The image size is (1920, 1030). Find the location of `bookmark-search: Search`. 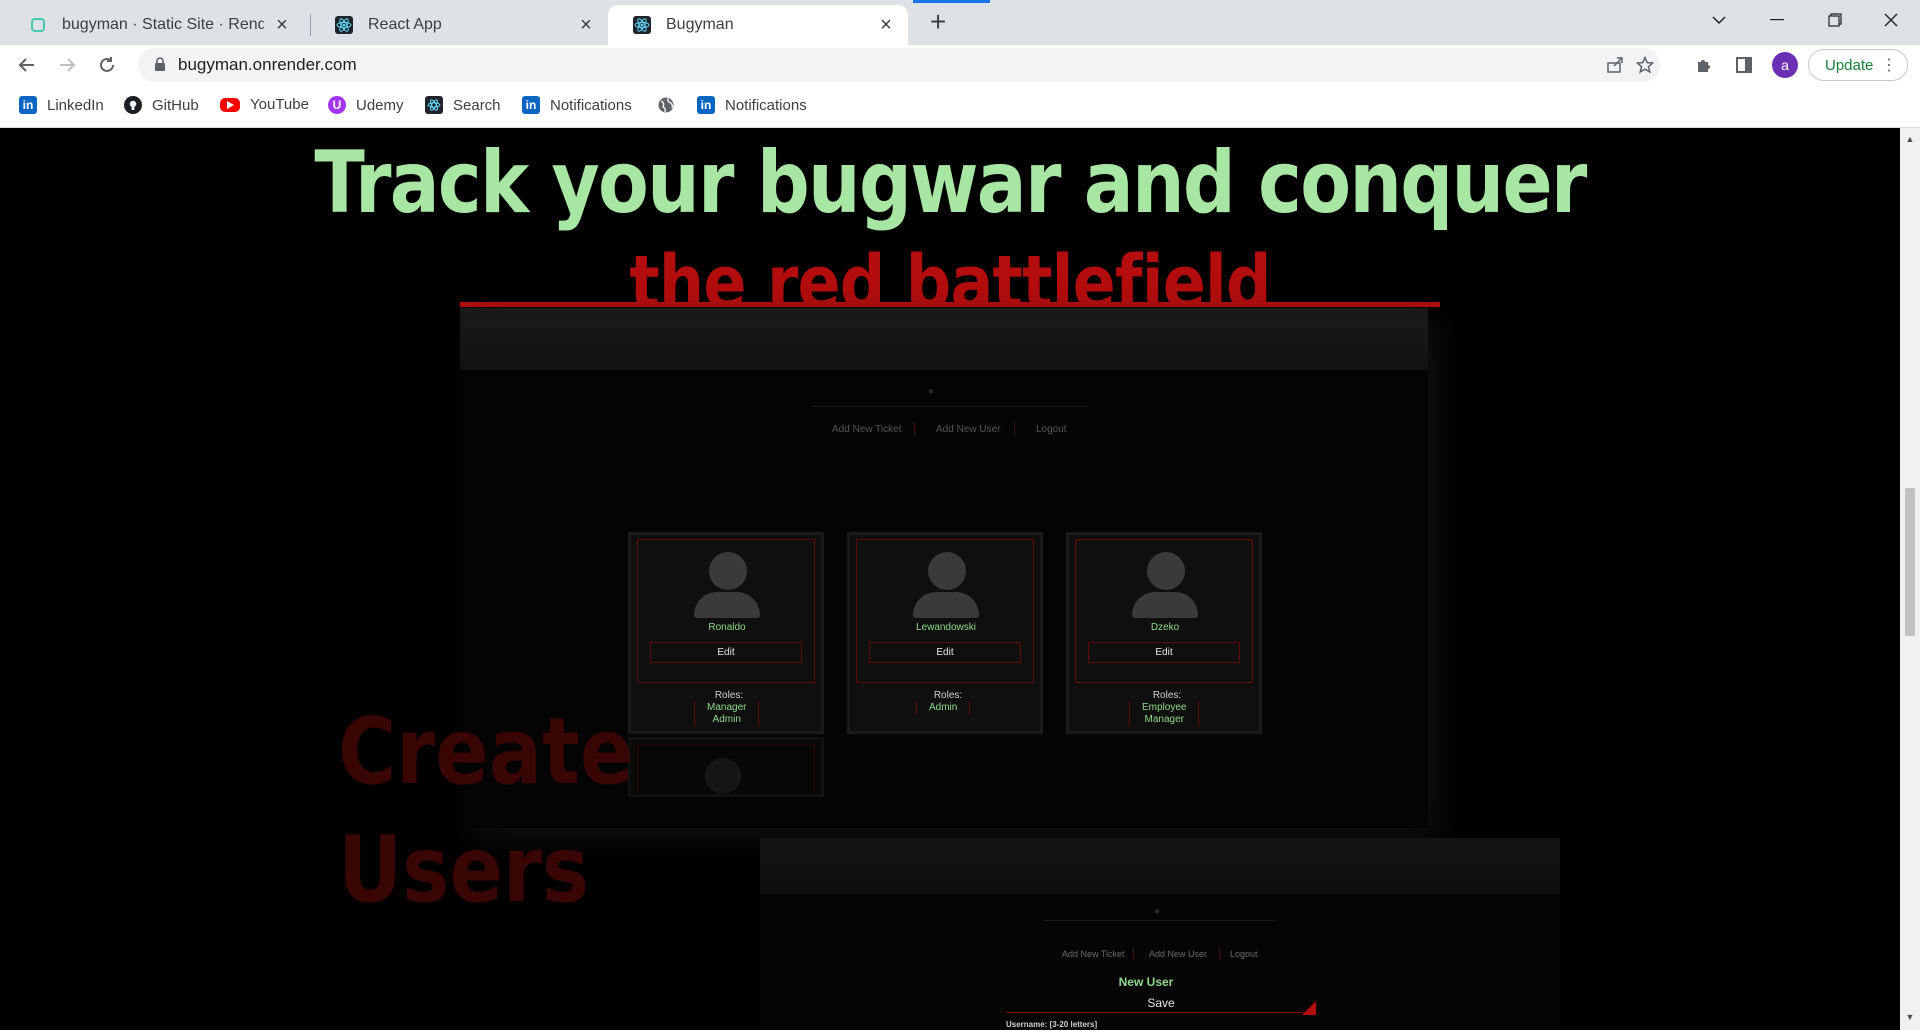

bookmark-search: Search is located at coordinates (463, 105).